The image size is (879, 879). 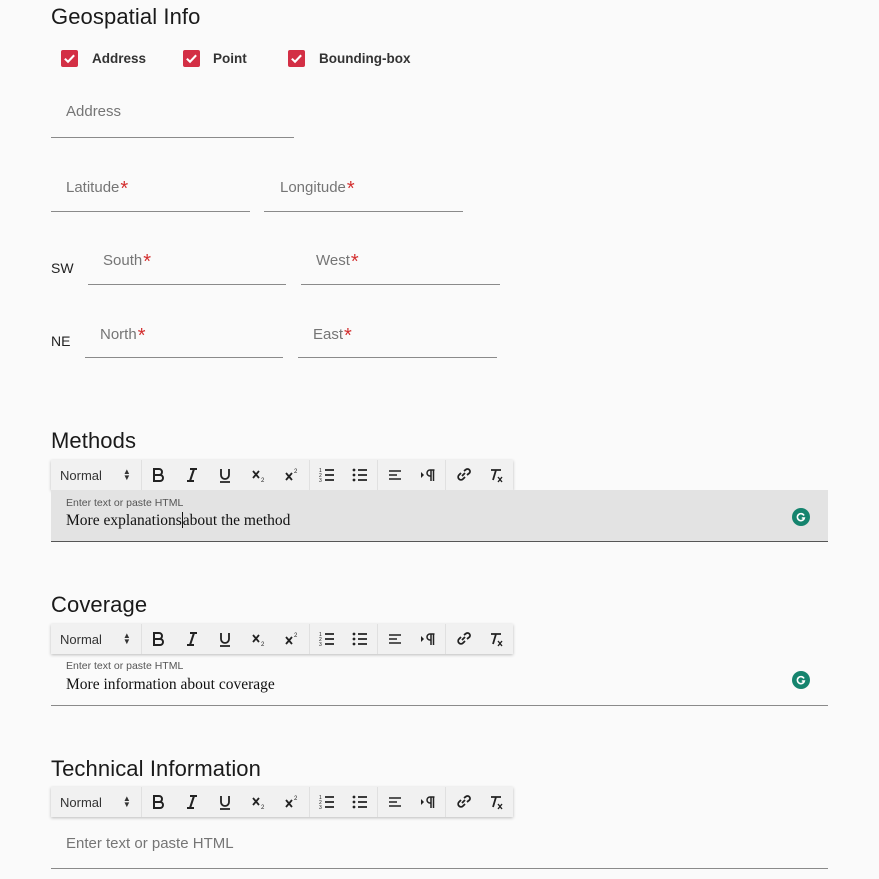 What do you see at coordinates (365, 58) in the screenshot?
I see `checkbox-bounding-box-label: Bounding-box` at bounding box center [365, 58].